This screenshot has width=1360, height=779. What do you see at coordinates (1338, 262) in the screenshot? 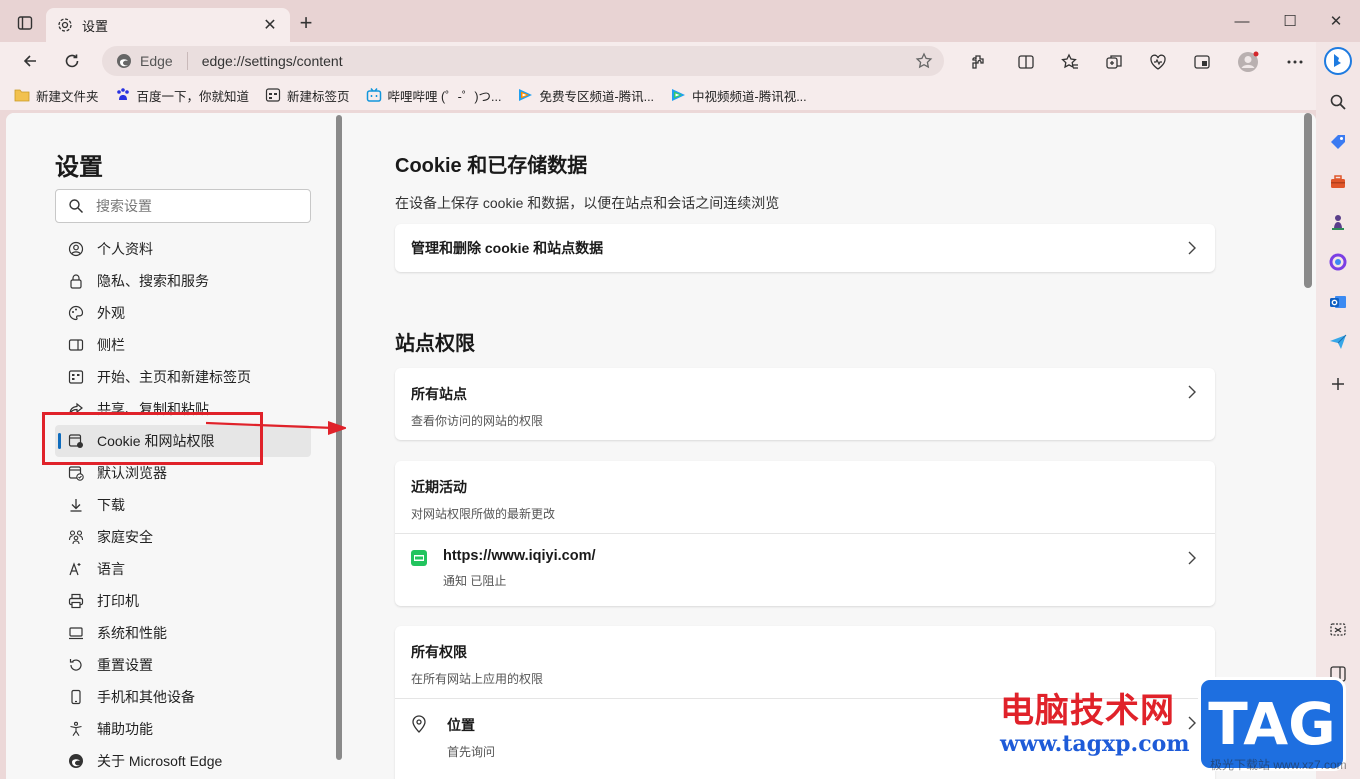
I see `microsoft365-icon` at bounding box center [1338, 262].